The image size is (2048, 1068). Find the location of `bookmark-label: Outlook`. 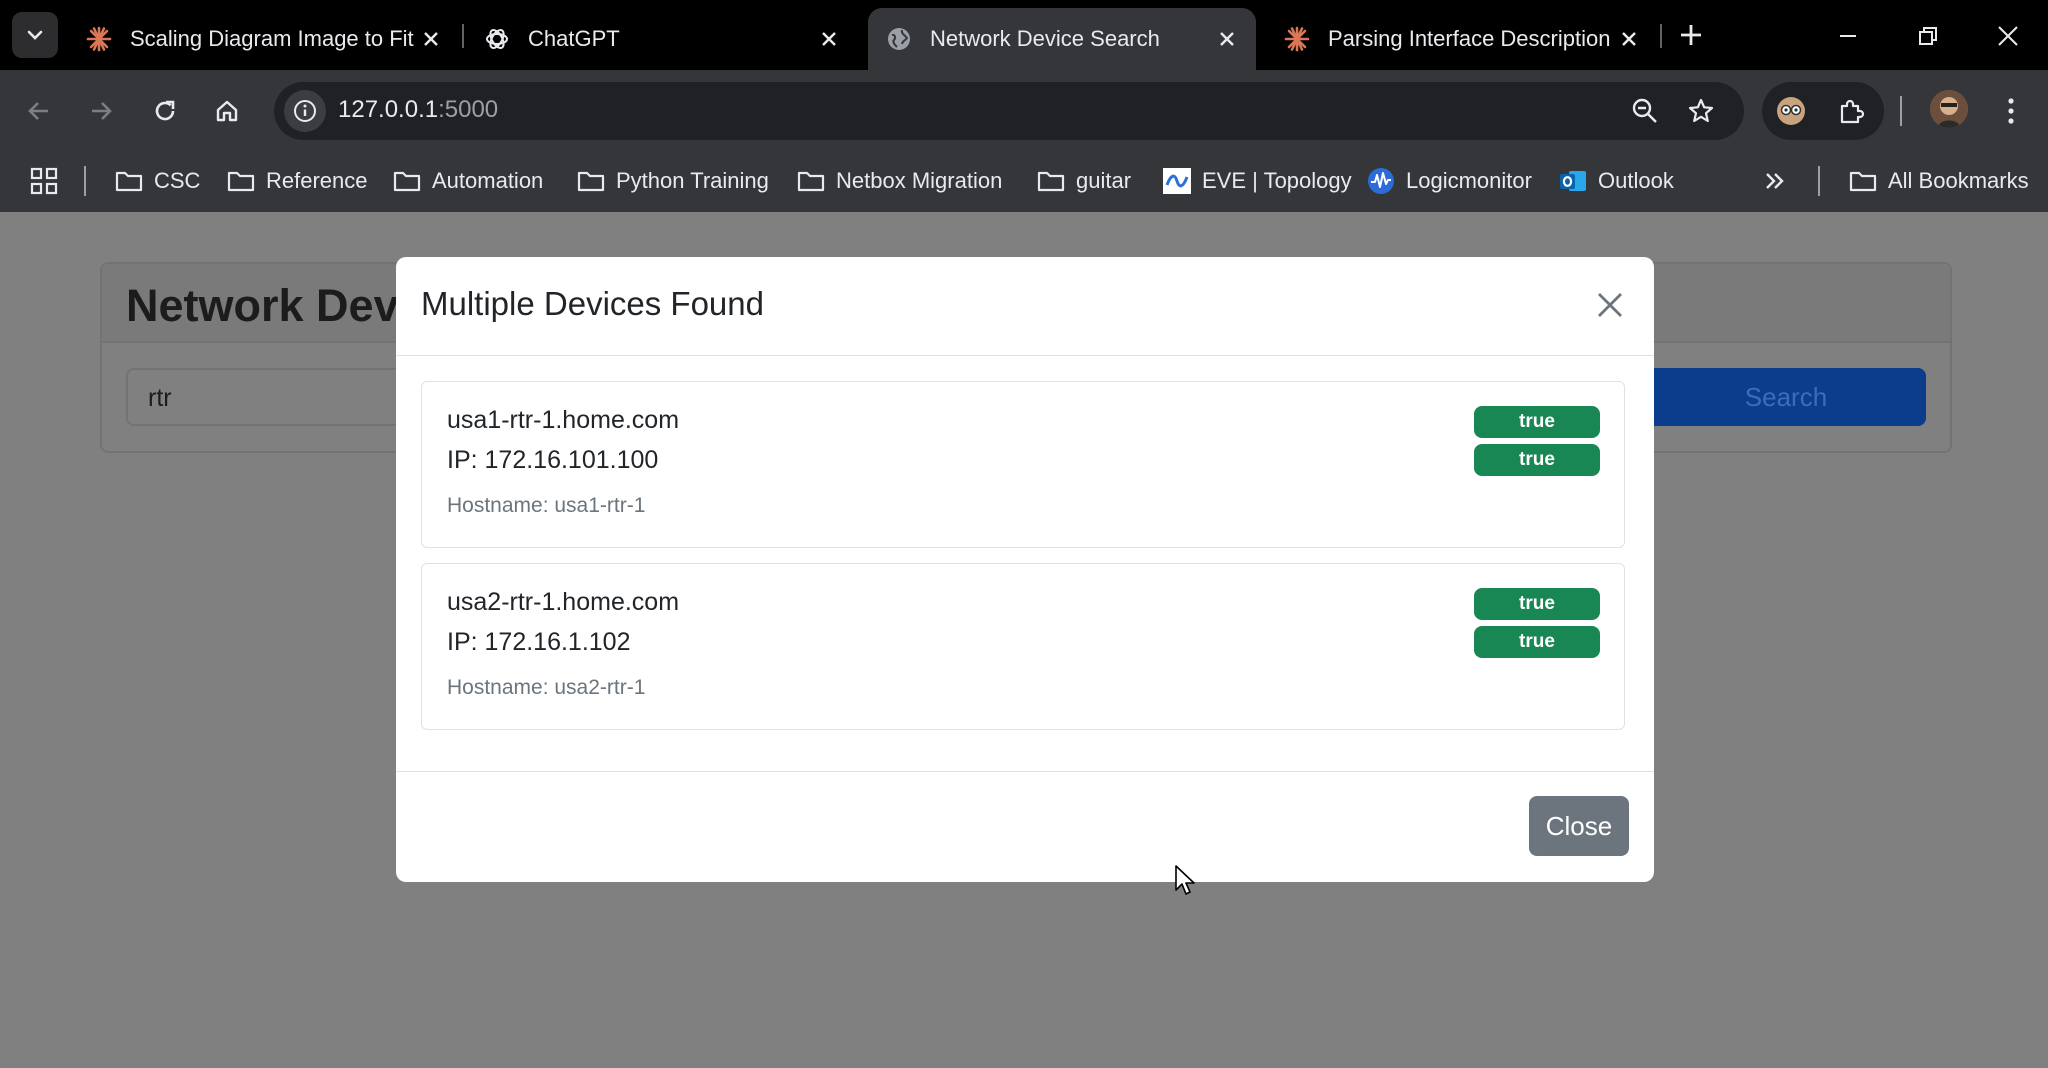

bookmark-label: Outlook is located at coordinates (1636, 180).